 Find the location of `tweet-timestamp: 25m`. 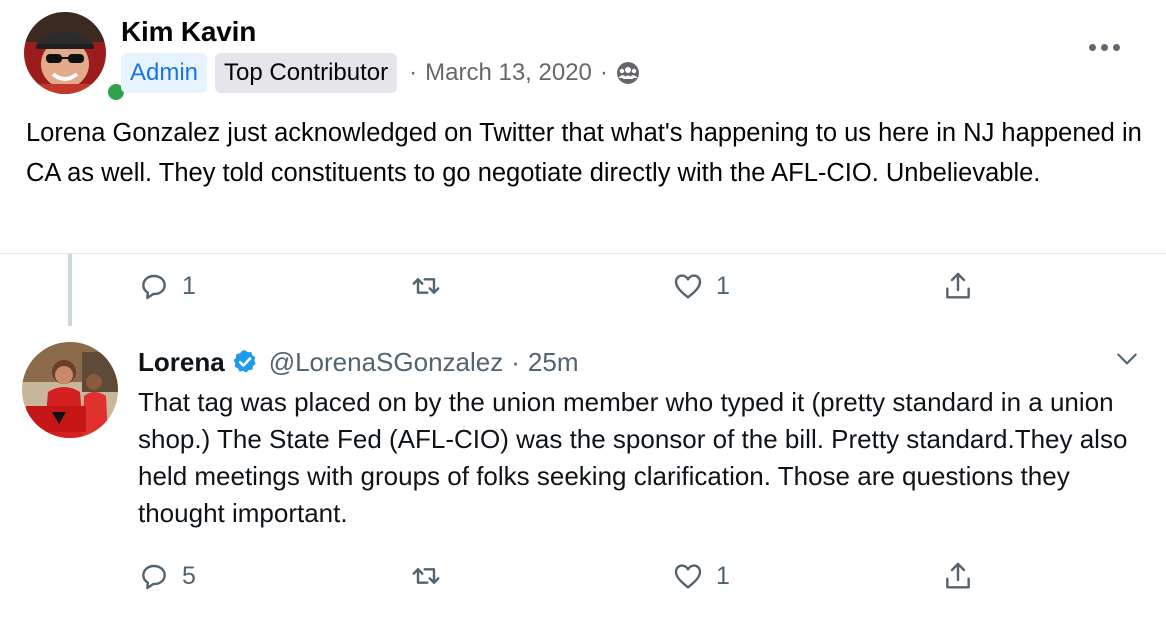

tweet-timestamp: 25m is located at coordinates (553, 362).